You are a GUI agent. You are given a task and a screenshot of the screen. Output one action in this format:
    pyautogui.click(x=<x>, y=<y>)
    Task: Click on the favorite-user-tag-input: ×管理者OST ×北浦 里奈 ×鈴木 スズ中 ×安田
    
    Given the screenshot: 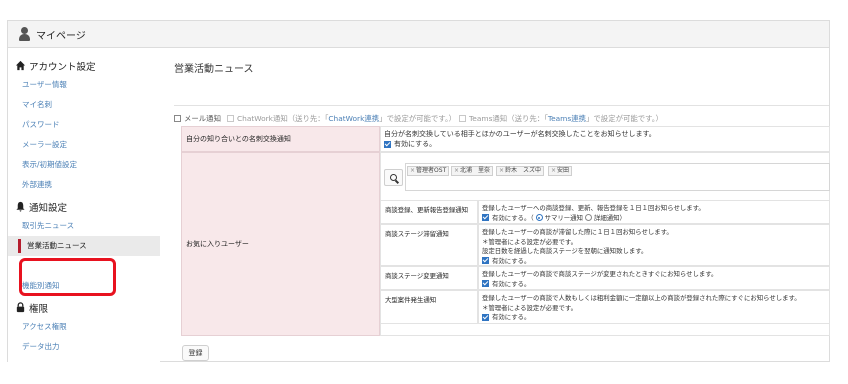 What is the action you would take?
    pyautogui.click(x=617, y=177)
    